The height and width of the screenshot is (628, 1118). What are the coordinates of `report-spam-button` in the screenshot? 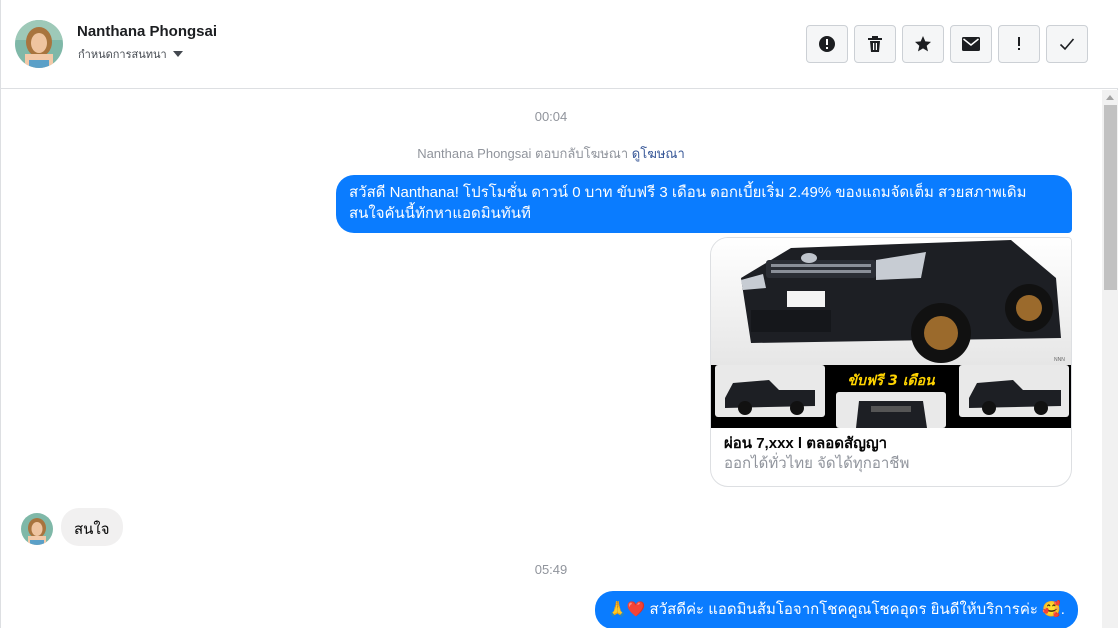 It's located at (827, 44).